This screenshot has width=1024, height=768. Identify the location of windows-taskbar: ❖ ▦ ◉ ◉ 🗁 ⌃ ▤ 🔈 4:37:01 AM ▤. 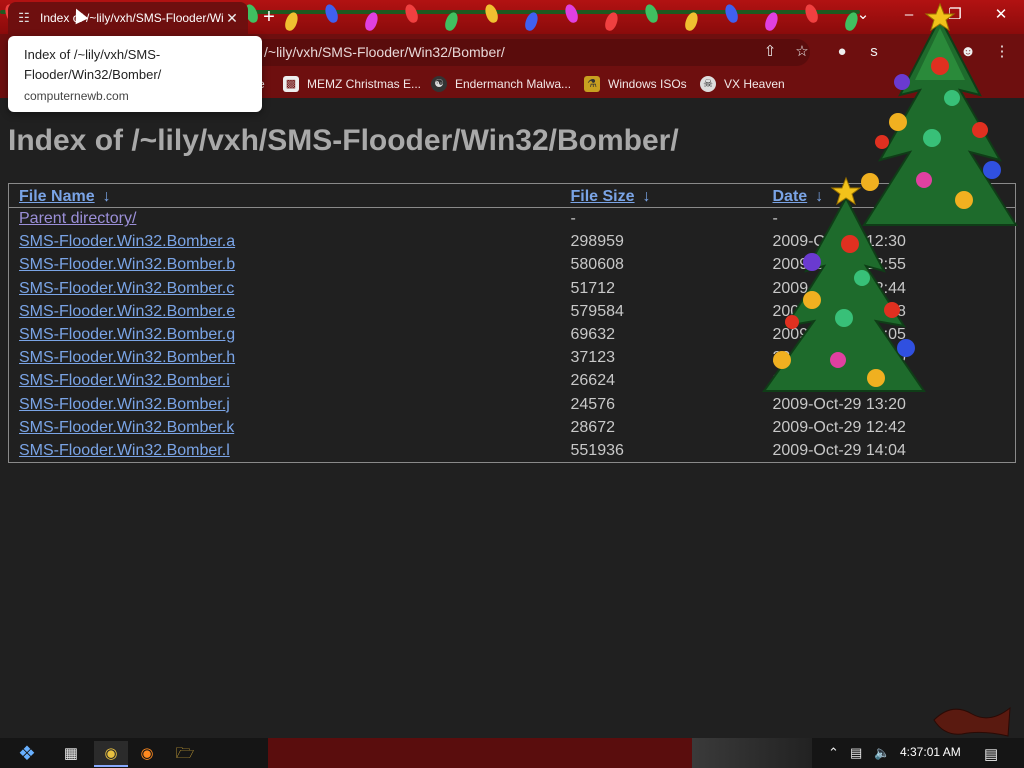
(512, 753).